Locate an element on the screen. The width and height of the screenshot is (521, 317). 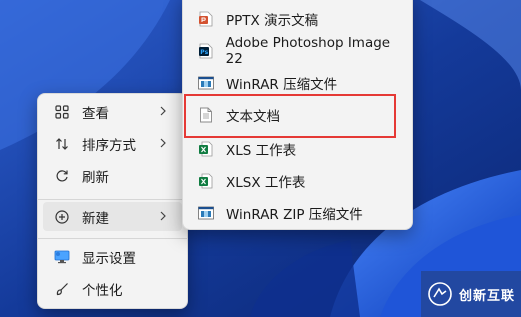
highlight-box is located at coordinates (290, 116).